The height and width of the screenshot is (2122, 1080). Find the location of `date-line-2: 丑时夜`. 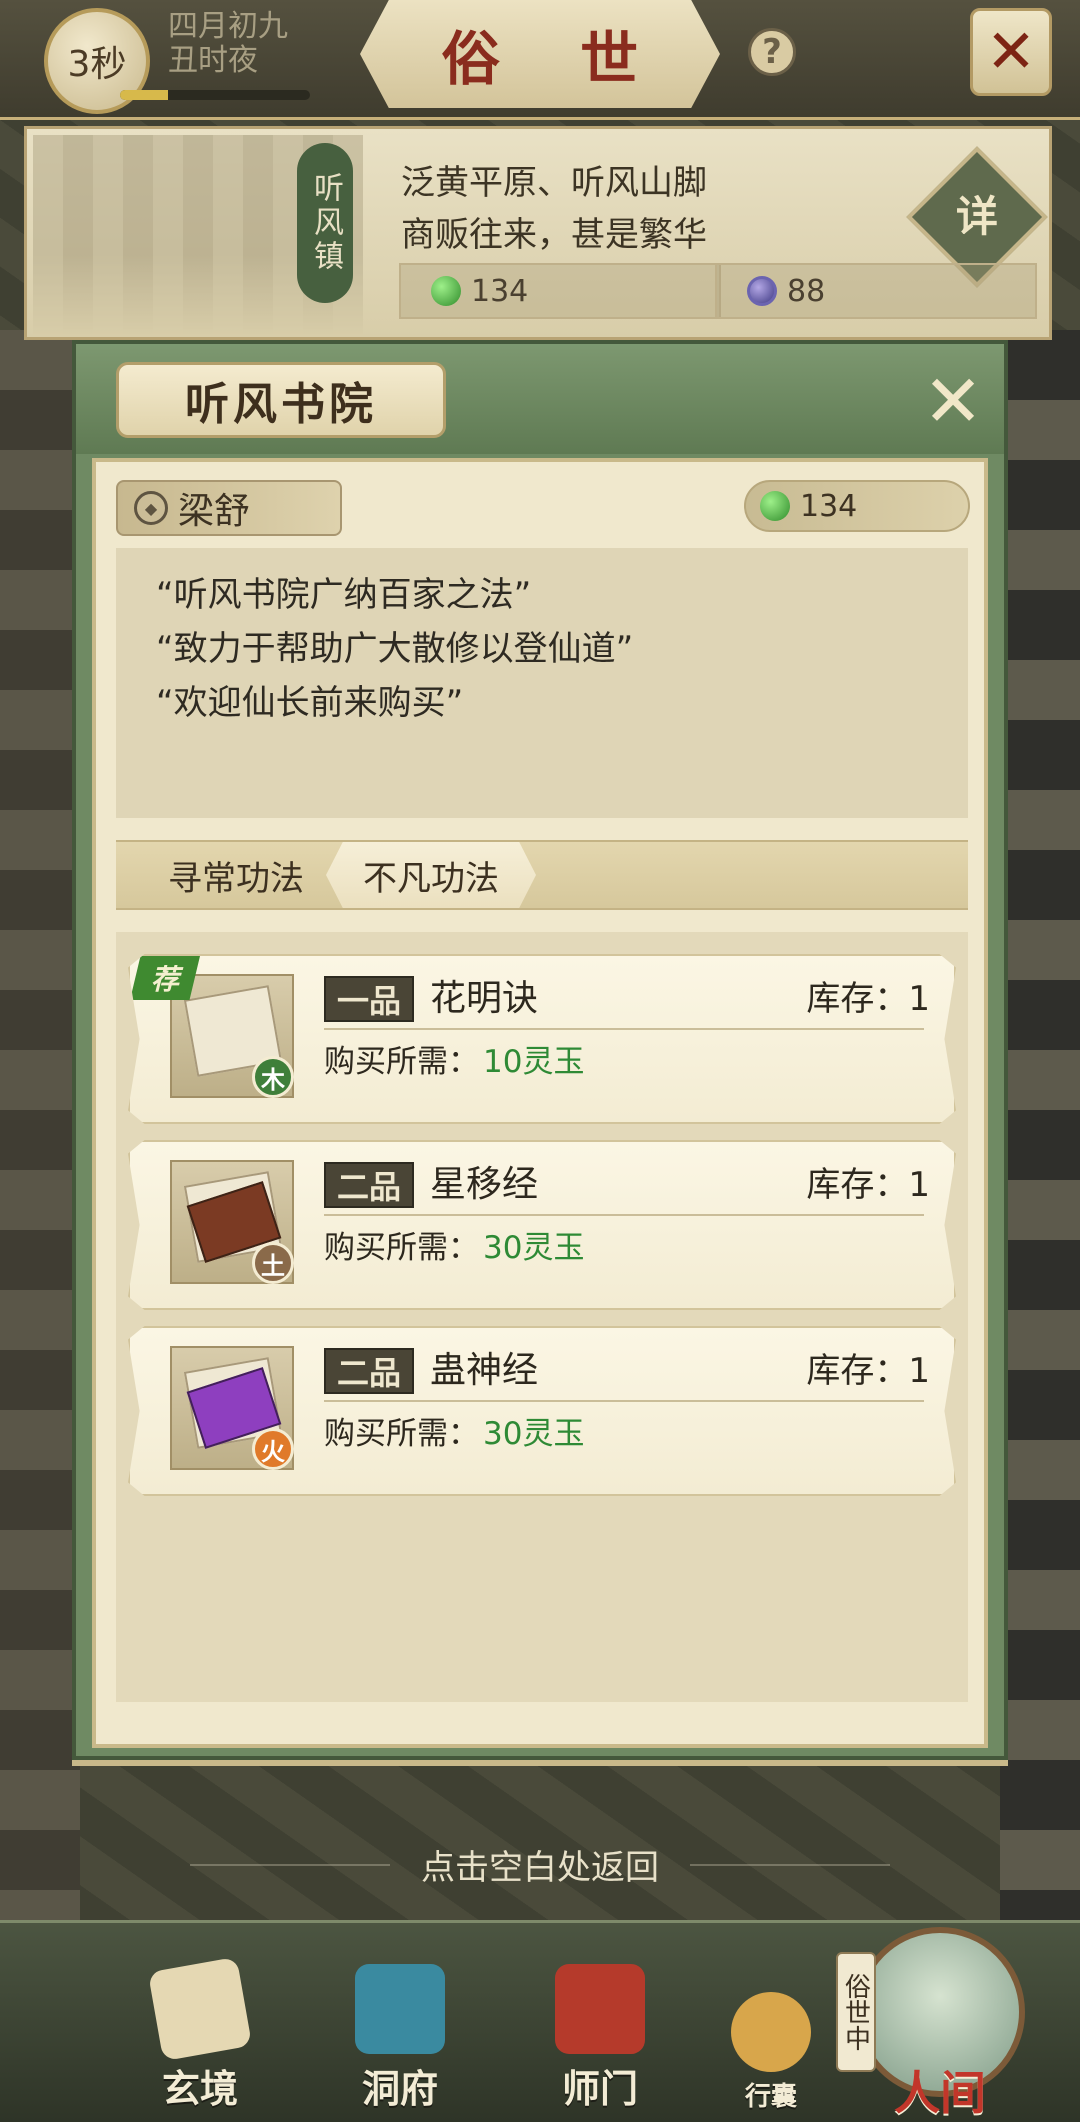

date-line-2: 丑时夜 is located at coordinates (213, 60).